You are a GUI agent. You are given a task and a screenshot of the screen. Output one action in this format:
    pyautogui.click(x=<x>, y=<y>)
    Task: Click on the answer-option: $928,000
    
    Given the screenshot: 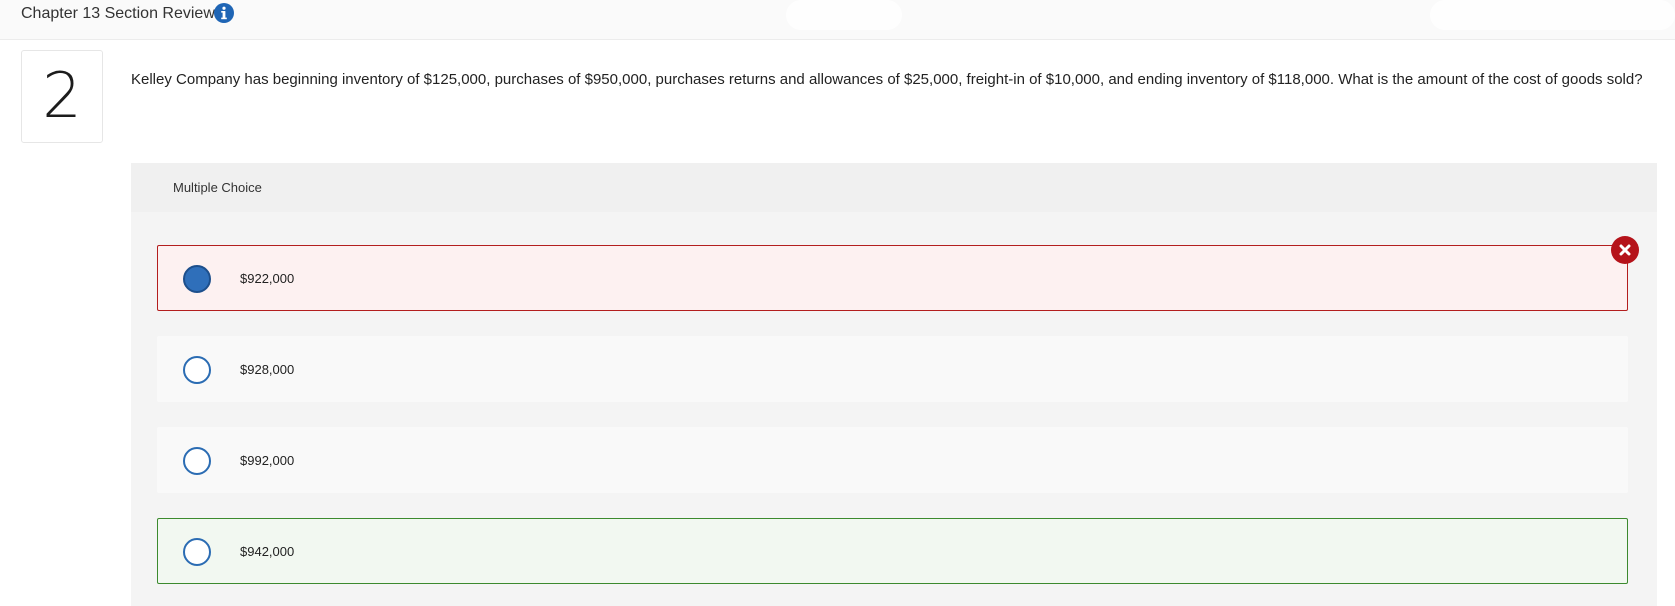 What is the action you would take?
    pyautogui.click(x=892, y=369)
    